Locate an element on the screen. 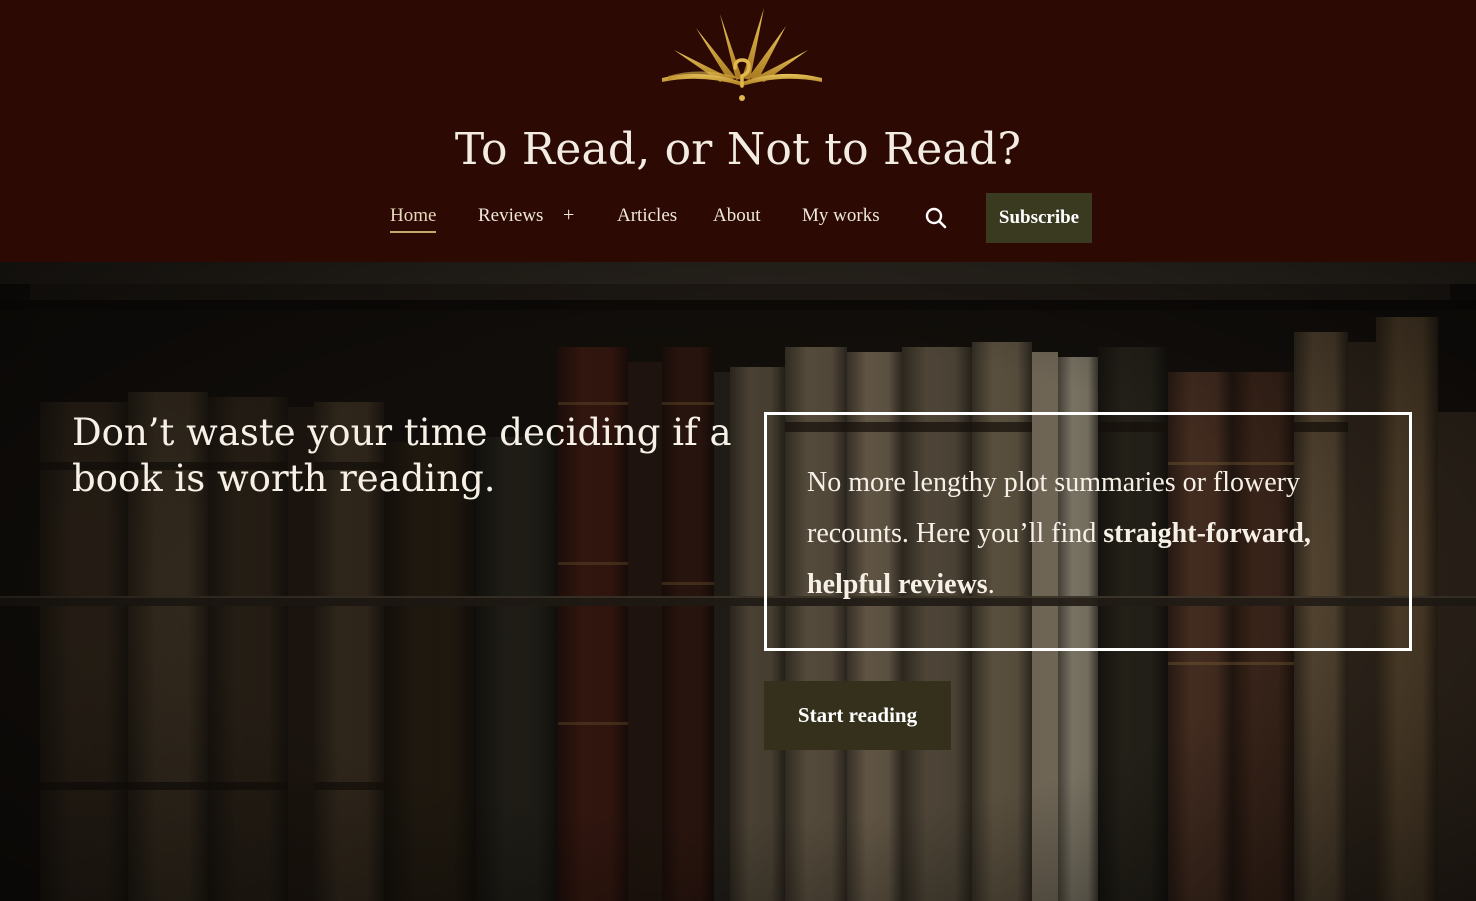 This screenshot has height=901, width=1476. start-reading-button: Start reading is located at coordinates (857, 715).